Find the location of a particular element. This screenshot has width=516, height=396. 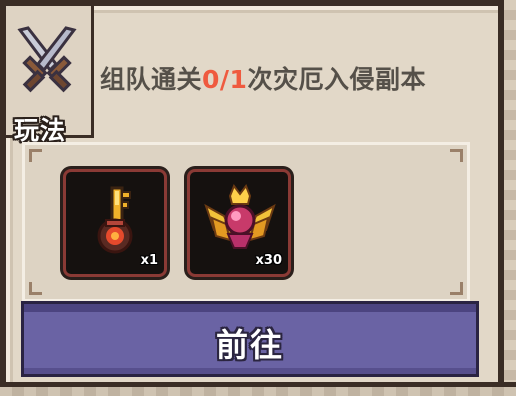

mode-label: 玩法 is located at coordinates (40, 130).